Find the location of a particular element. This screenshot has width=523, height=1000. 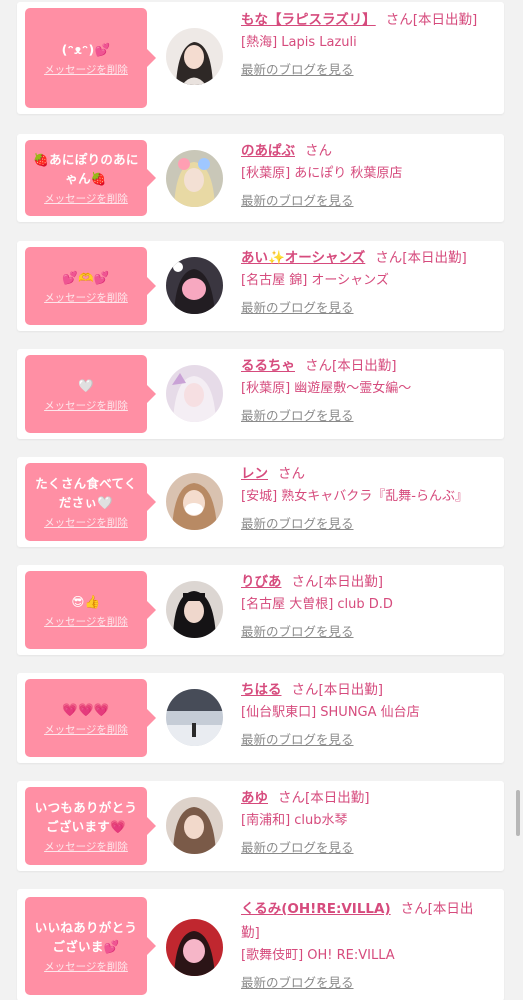

message-bubble: 😎👍 メッセージを削除 is located at coordinates (90, 610).